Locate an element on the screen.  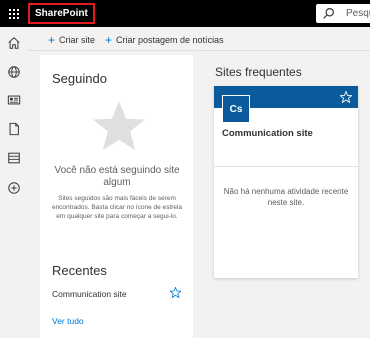
create-site-button: + Criar site is located at coordinates (71, 39).